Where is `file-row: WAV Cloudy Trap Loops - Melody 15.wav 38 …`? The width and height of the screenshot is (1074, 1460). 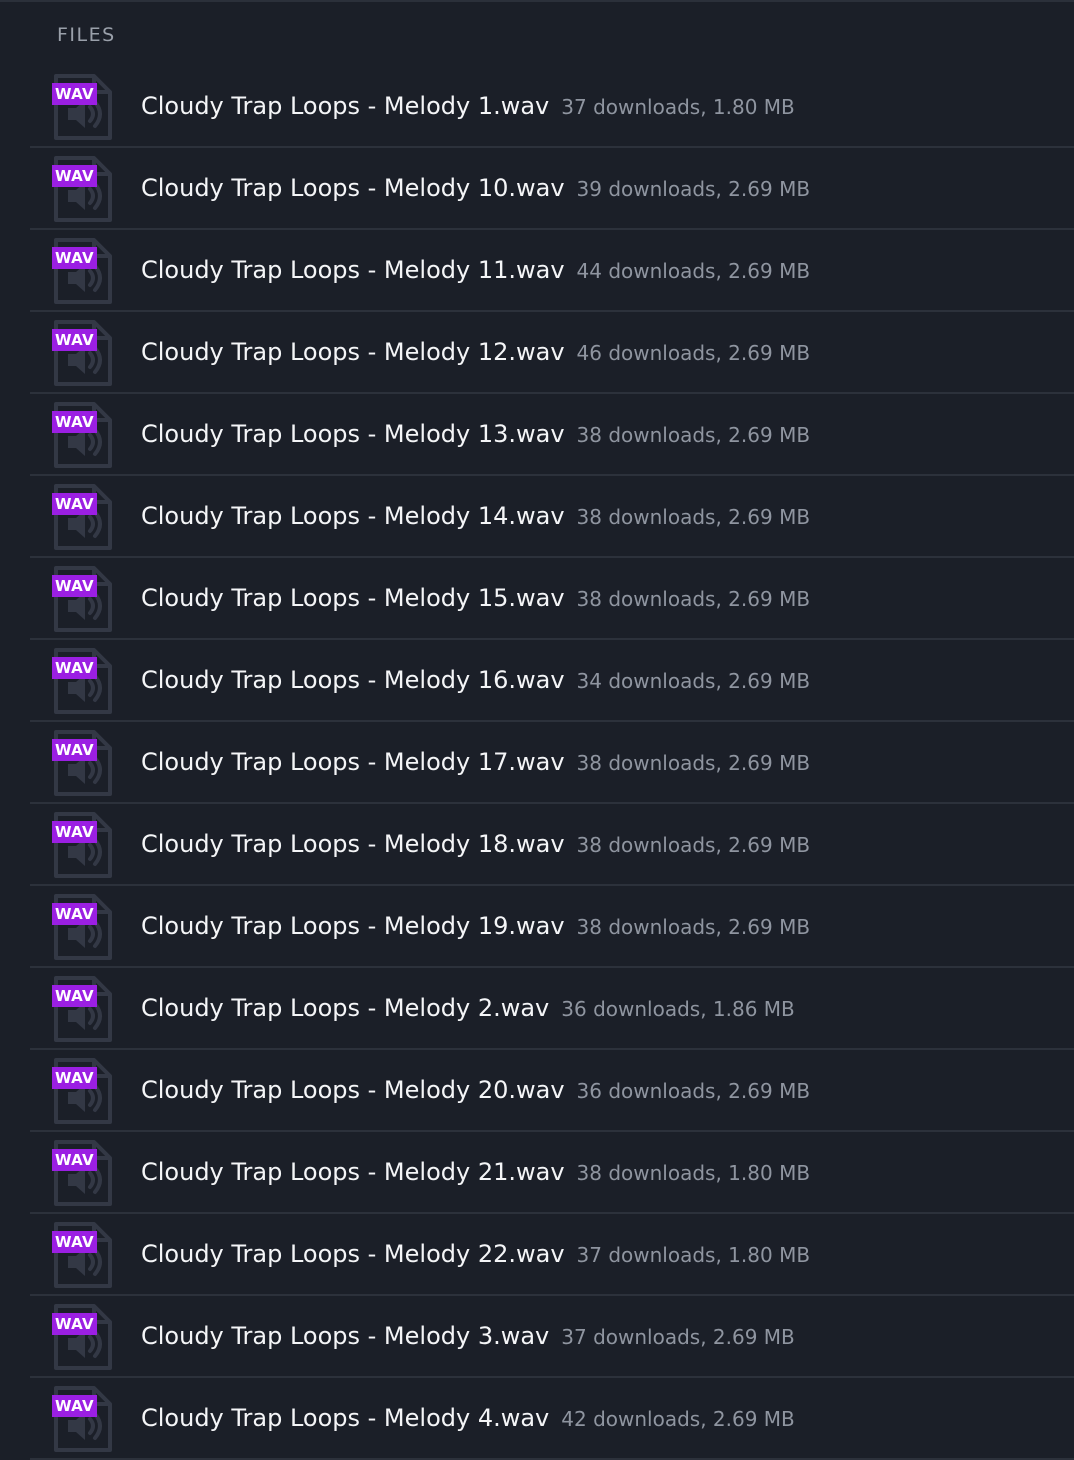 file-row: WAV Cloudy Trap Loops - Melody 15.wav 38 … is located at coordinates (537, 599).